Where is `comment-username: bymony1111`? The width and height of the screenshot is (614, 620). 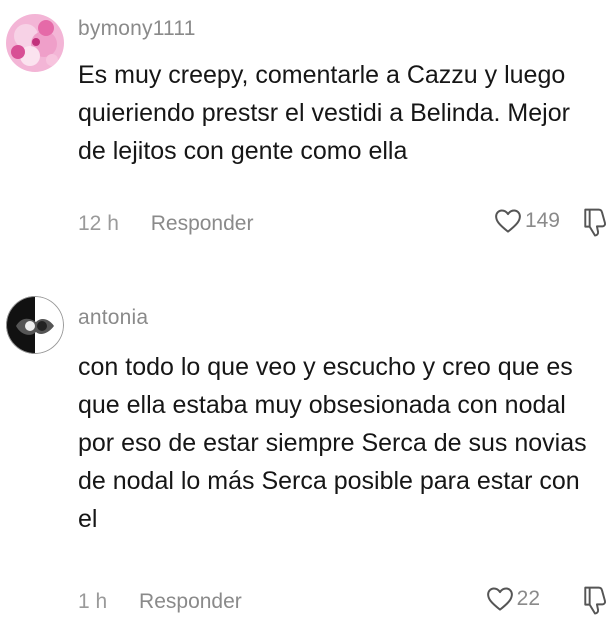 comment-username: bymony1111 is located at coordinates (137, 29).